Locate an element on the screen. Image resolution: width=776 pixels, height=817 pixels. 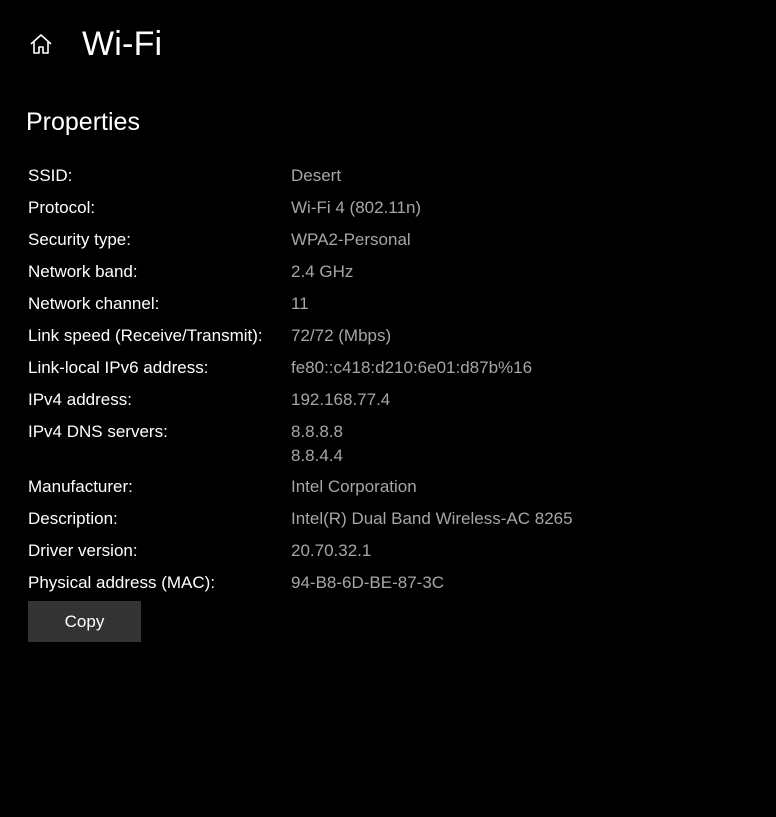
property-row: Manufacturer: Intel Corporation is located at coordinates (378, 491).